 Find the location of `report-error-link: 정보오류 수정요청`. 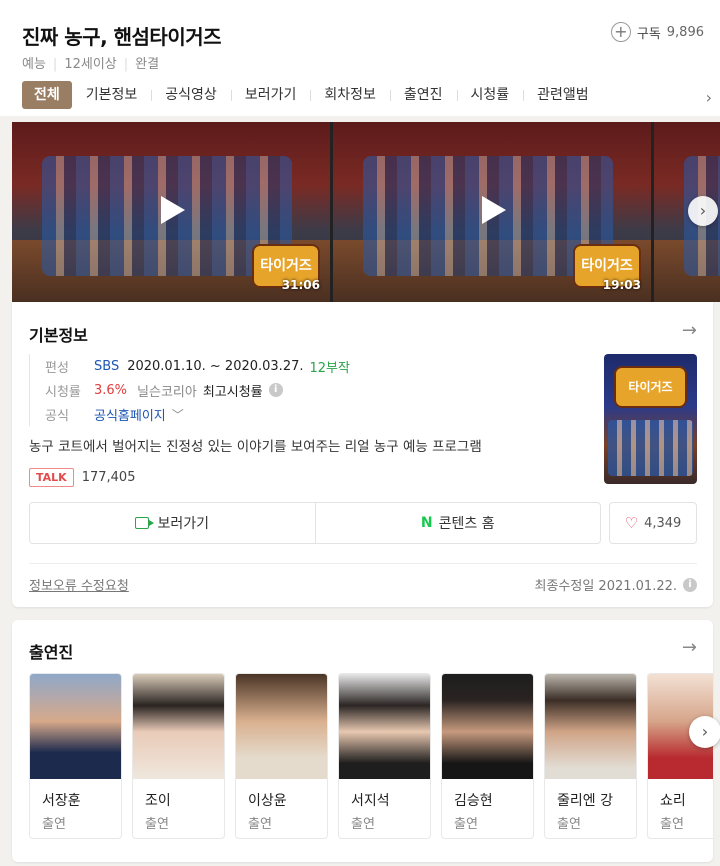

report-error-link: 정보오류 수정요청 is located at coordinates (79, 584).